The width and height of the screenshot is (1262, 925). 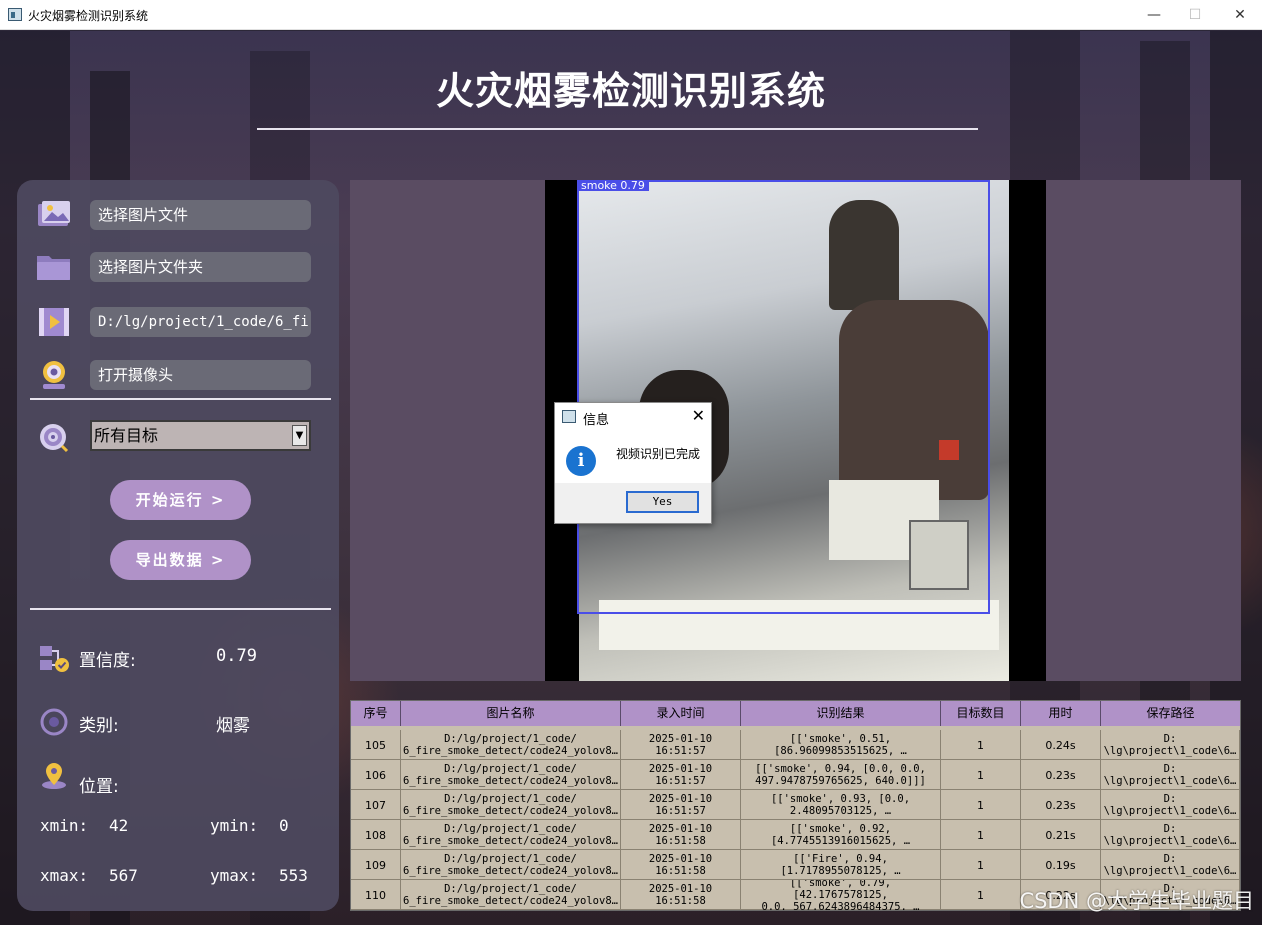 What do you see at coordinates (981, 713) in the screenshot?
I see `col-header-count: 目标数目` at bounding box center [981, 713].